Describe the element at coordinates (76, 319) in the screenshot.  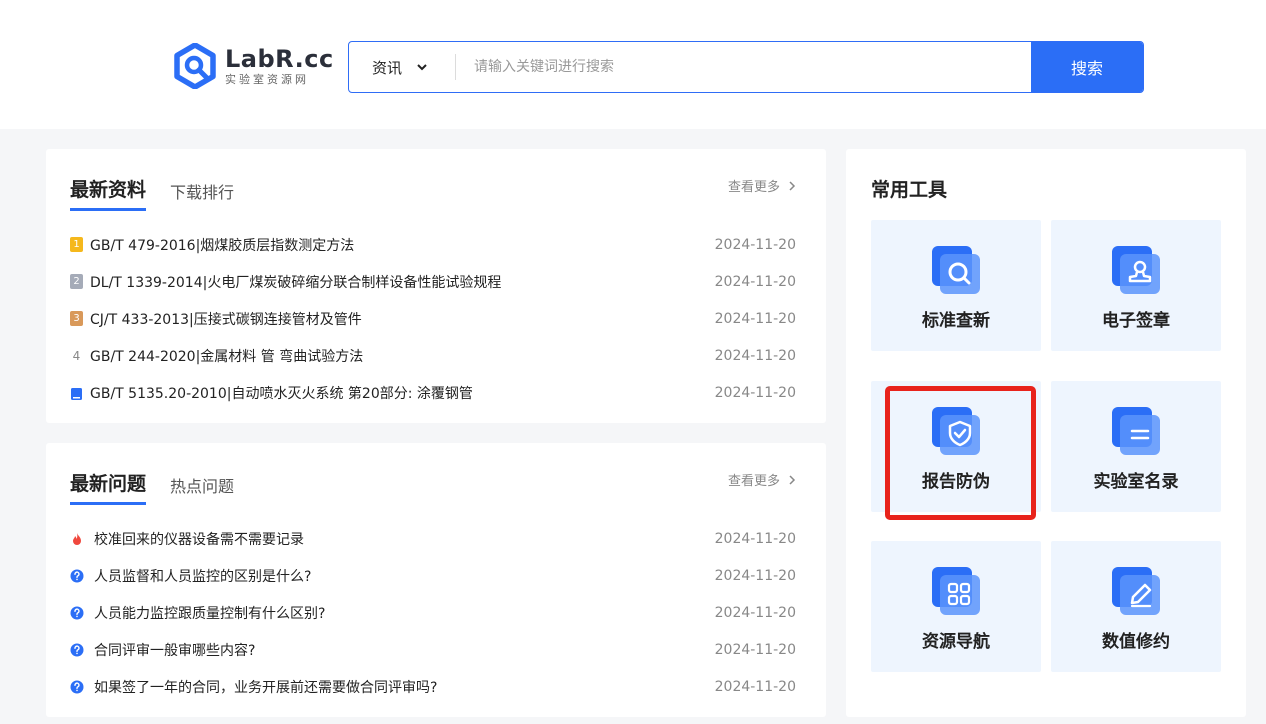
I see `rank-3-badge: 3` at that location.